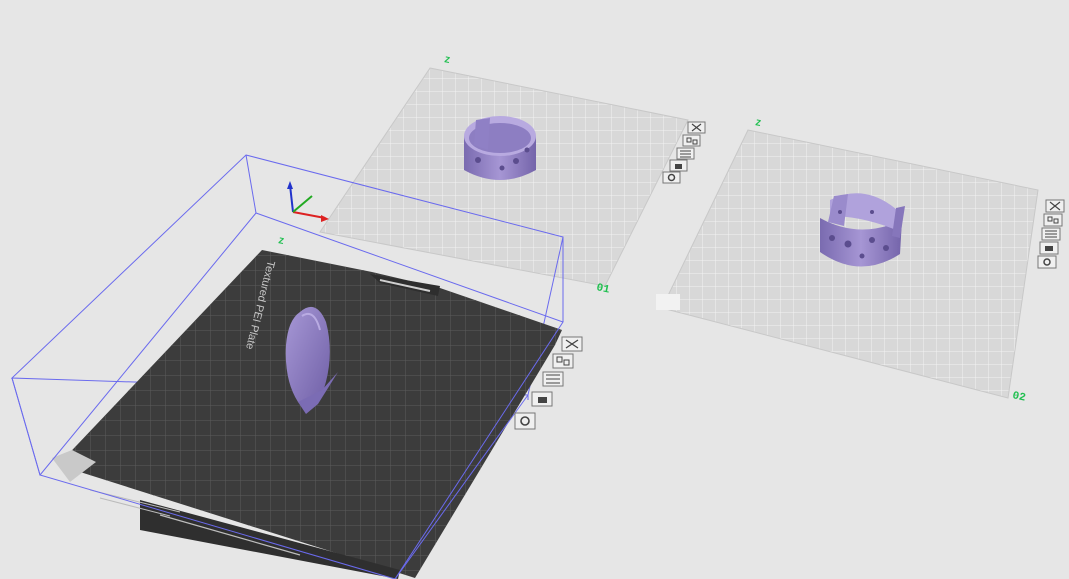 This screenshot has width=1069, height=579. What do you see at coordinates (603, 289) in the screenshot?
I see `plate-1-label: 01` at bounding box center [603, 289].